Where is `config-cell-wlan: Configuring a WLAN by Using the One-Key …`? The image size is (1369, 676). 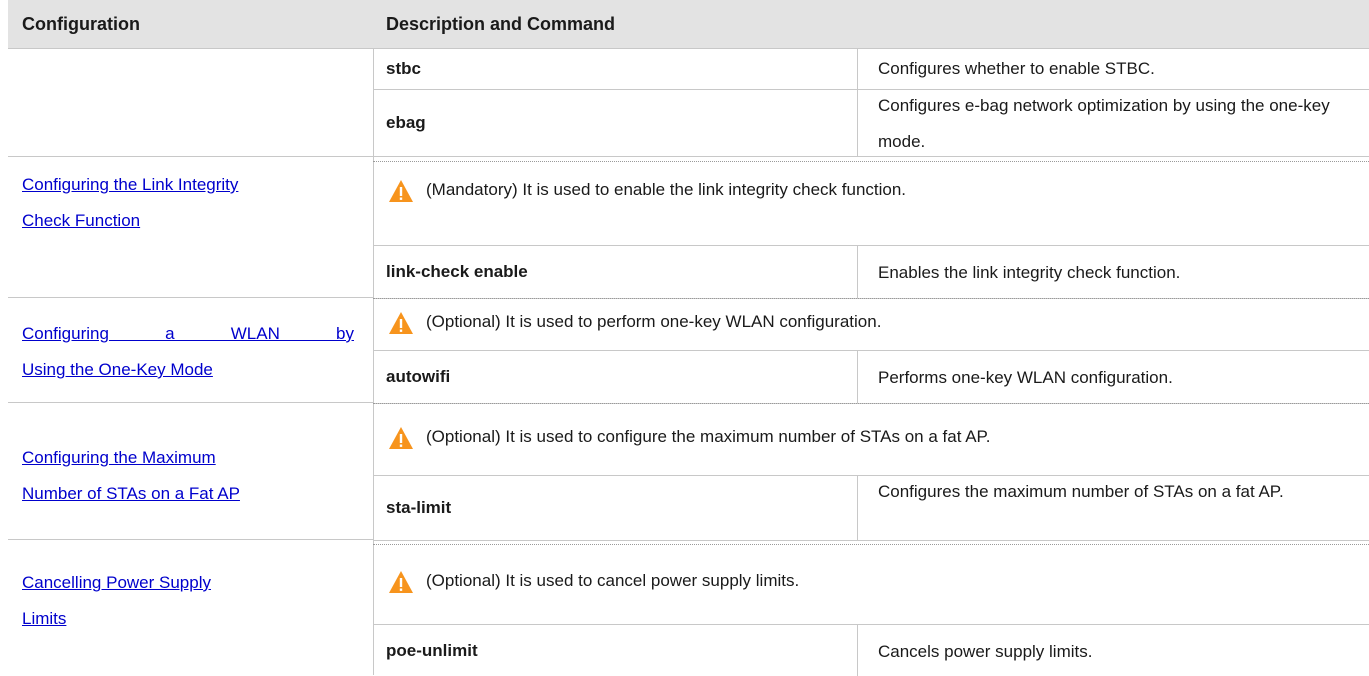
config-cell-wlan: Configuring a WLAN by Using the One-Key … is located at coordinates (190, 350).